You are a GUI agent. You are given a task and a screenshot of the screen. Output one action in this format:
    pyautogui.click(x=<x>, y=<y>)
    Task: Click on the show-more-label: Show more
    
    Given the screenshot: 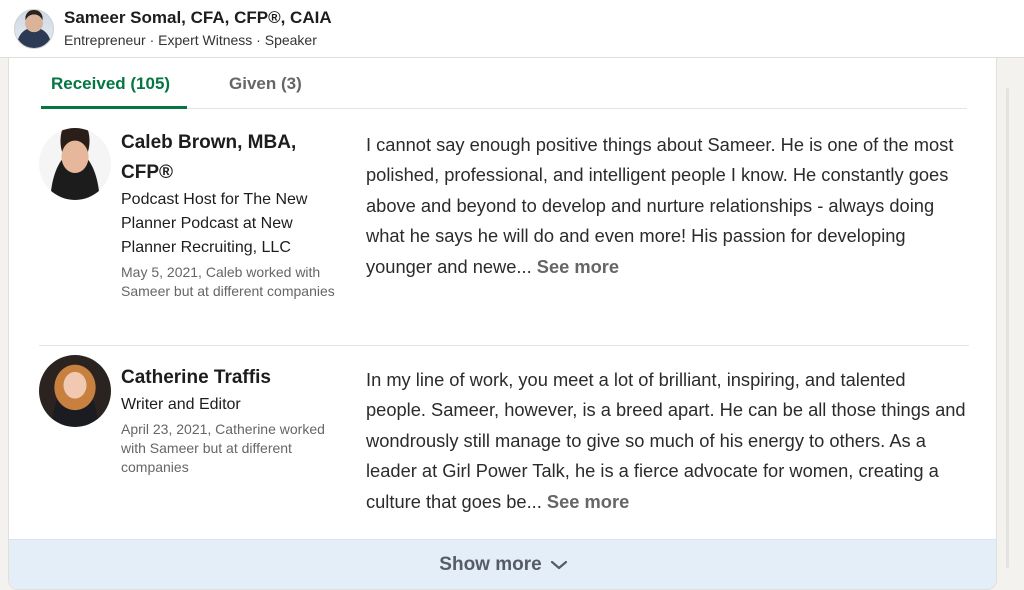 What is the action you would take?
    pyautogui.click(x=490, y=564)
    